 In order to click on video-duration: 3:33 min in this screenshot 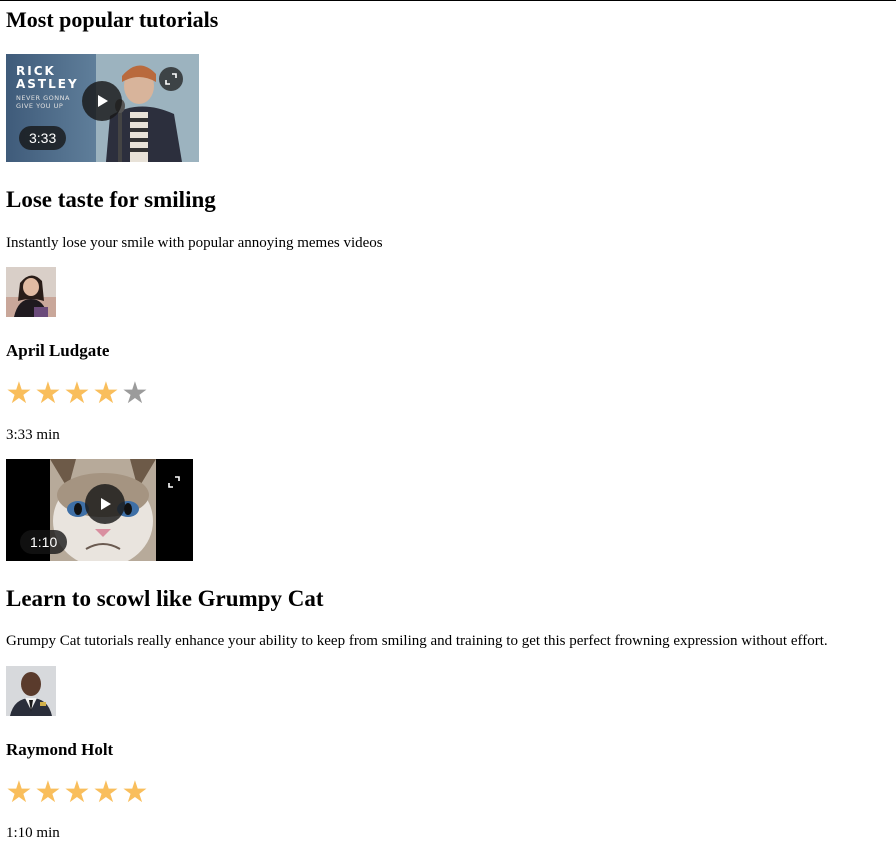, I will do `click(33, 435)`.